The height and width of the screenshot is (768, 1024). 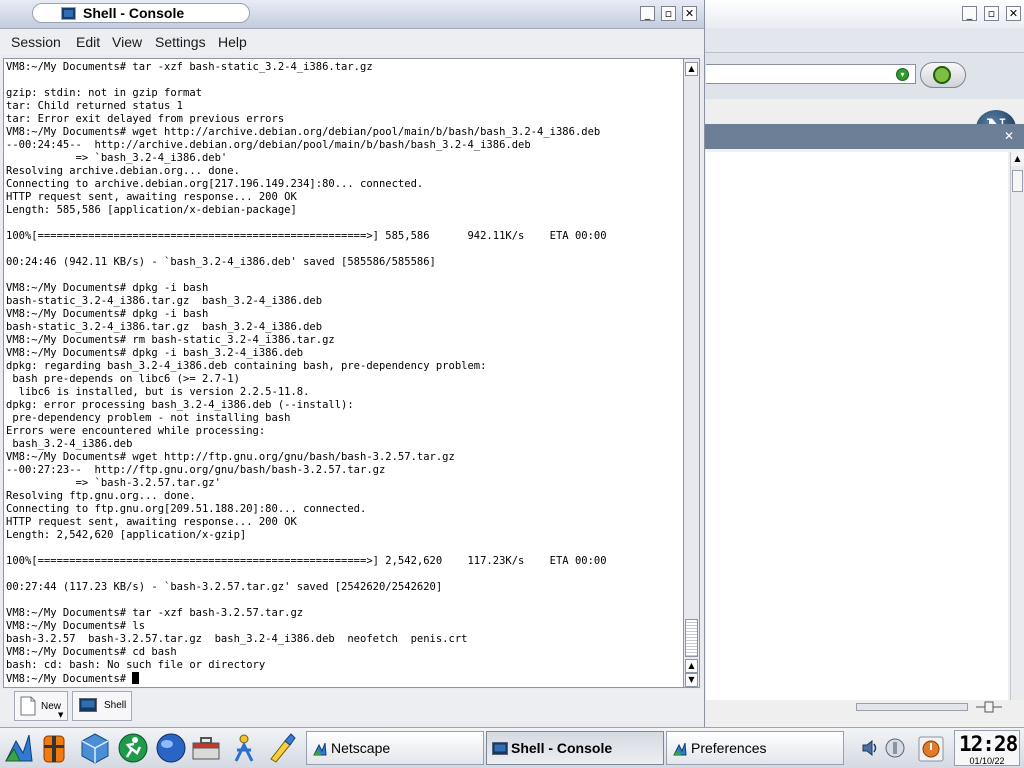 What do you see at coordinates (870, 748) in the screenshot?
I see `volume-icon` at bounding box center [870, 748].